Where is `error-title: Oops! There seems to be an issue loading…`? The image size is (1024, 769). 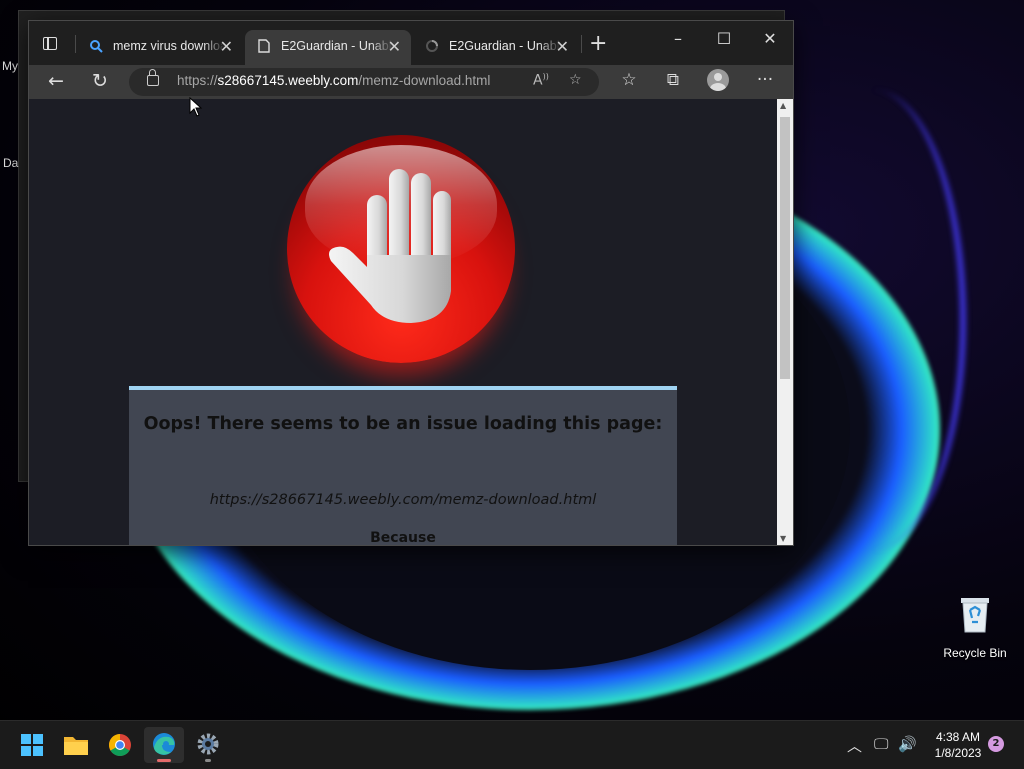 error-title: Oops! There seems to be an issue loading… is located at coordinates (403, 424).